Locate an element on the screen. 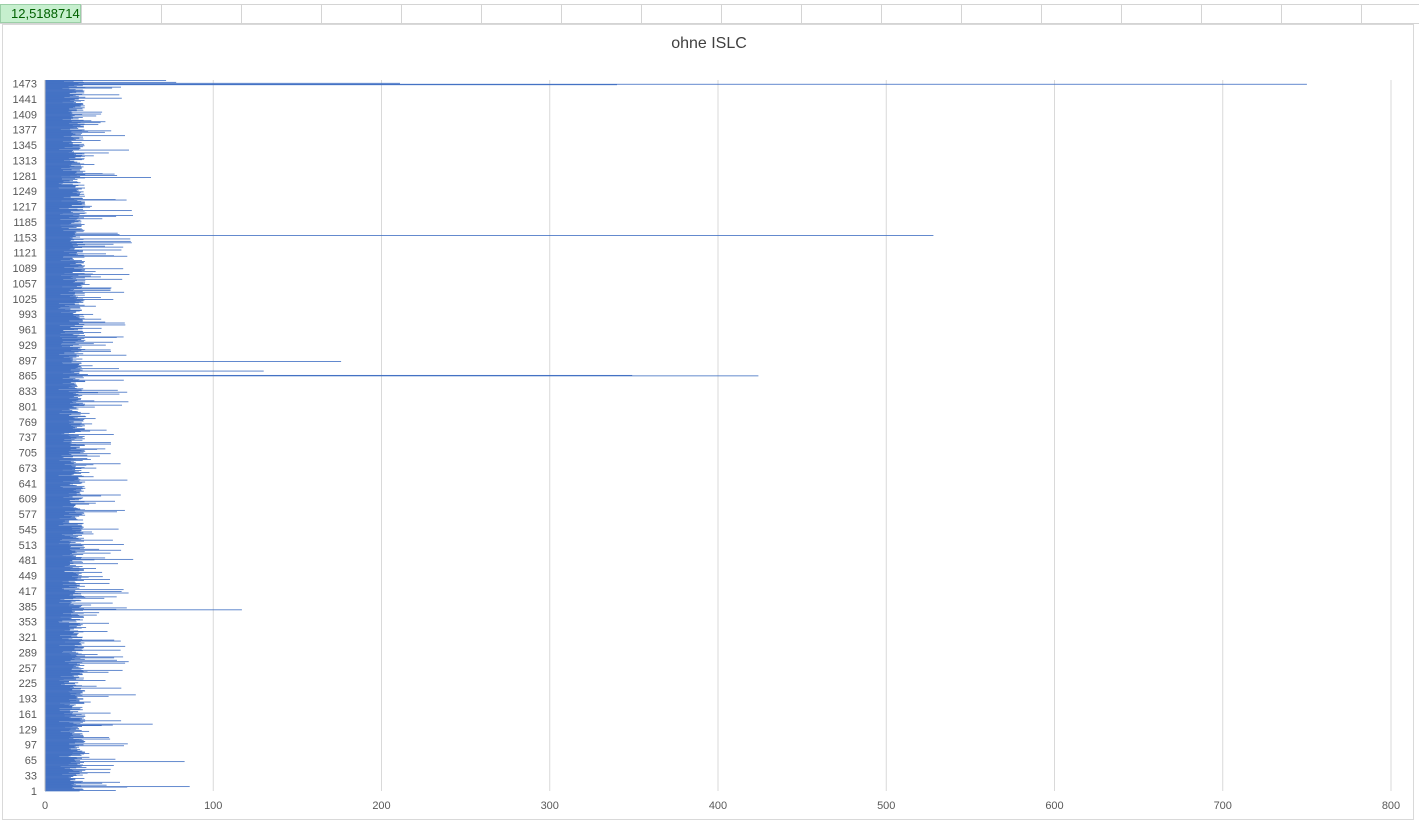  y-tick-label: 33 is located at coordinates (31, 776).